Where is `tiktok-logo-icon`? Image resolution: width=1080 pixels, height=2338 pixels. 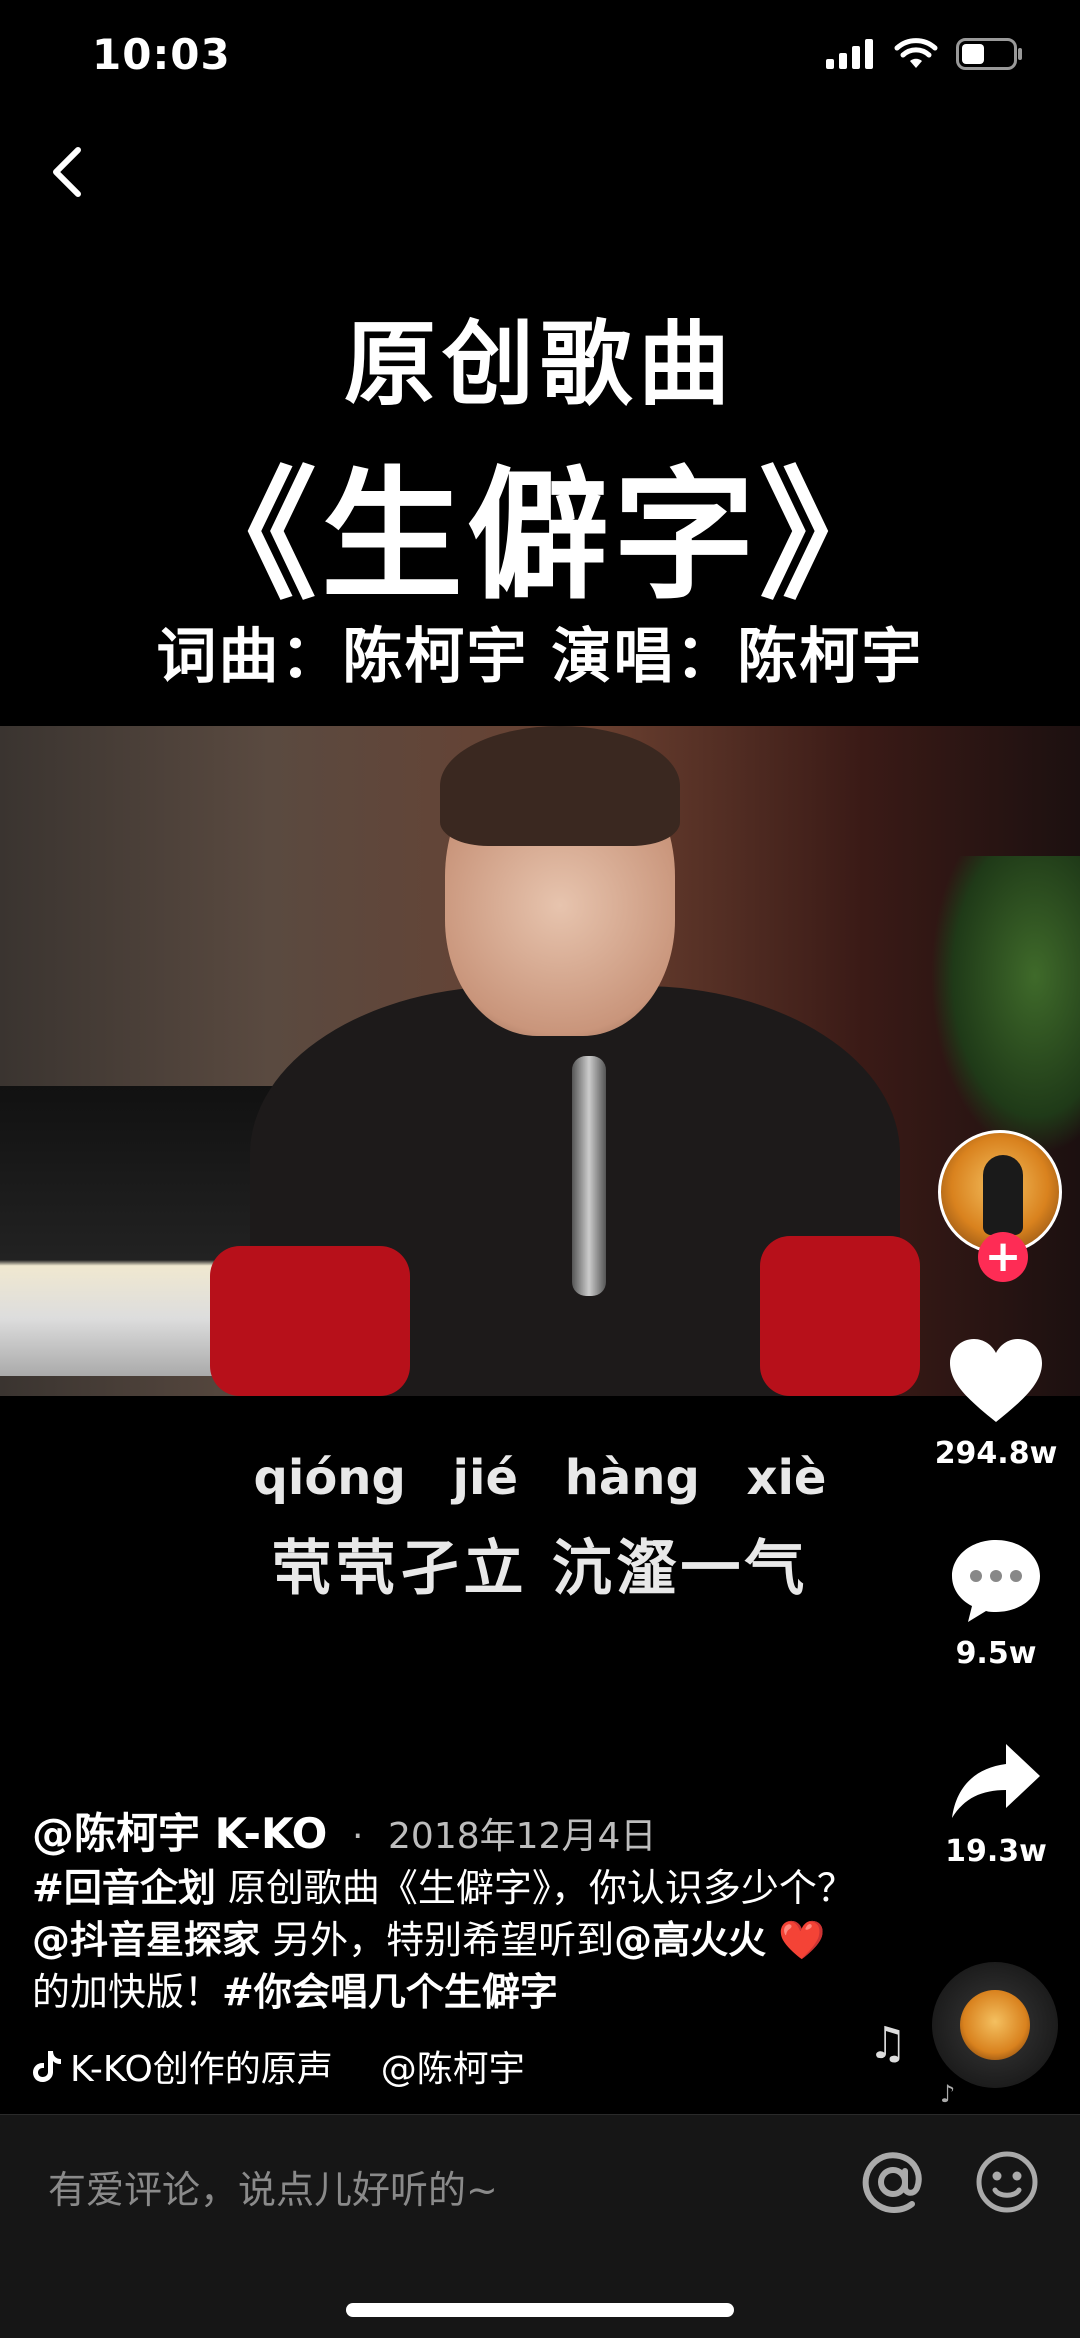
tiktok-logo-icon is located at coordinates (47, 2066).